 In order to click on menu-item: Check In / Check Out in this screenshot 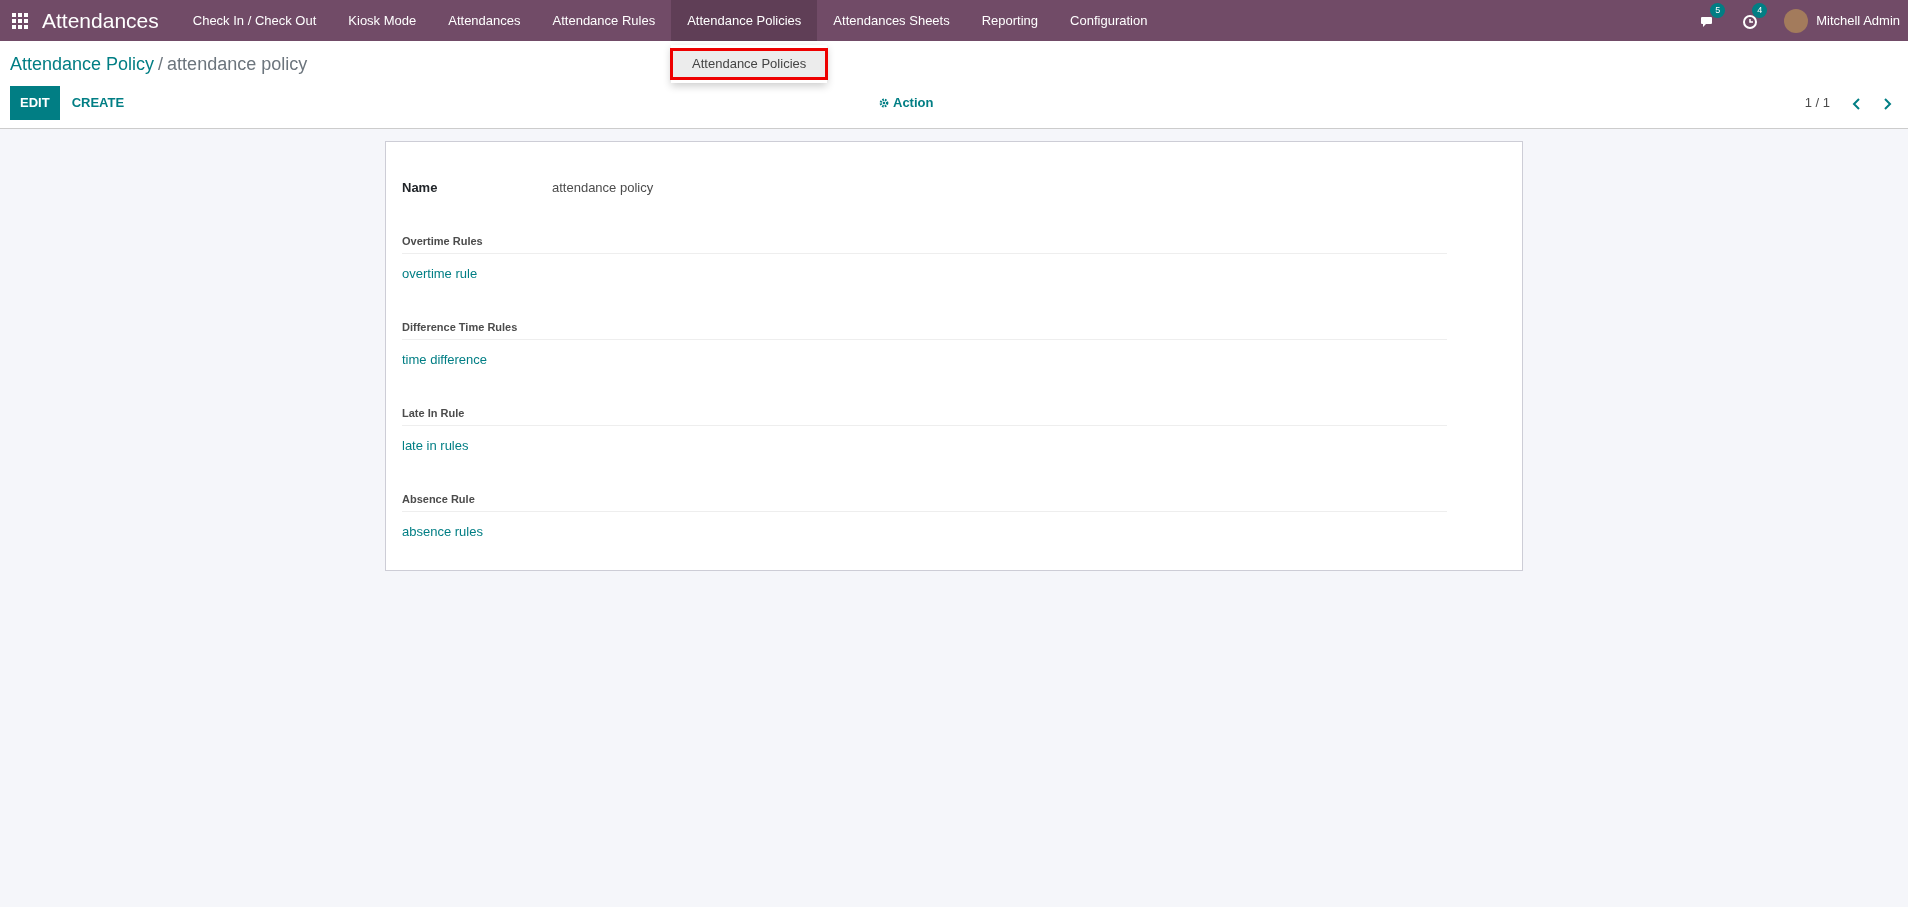, I will do `click(254, 20)`.